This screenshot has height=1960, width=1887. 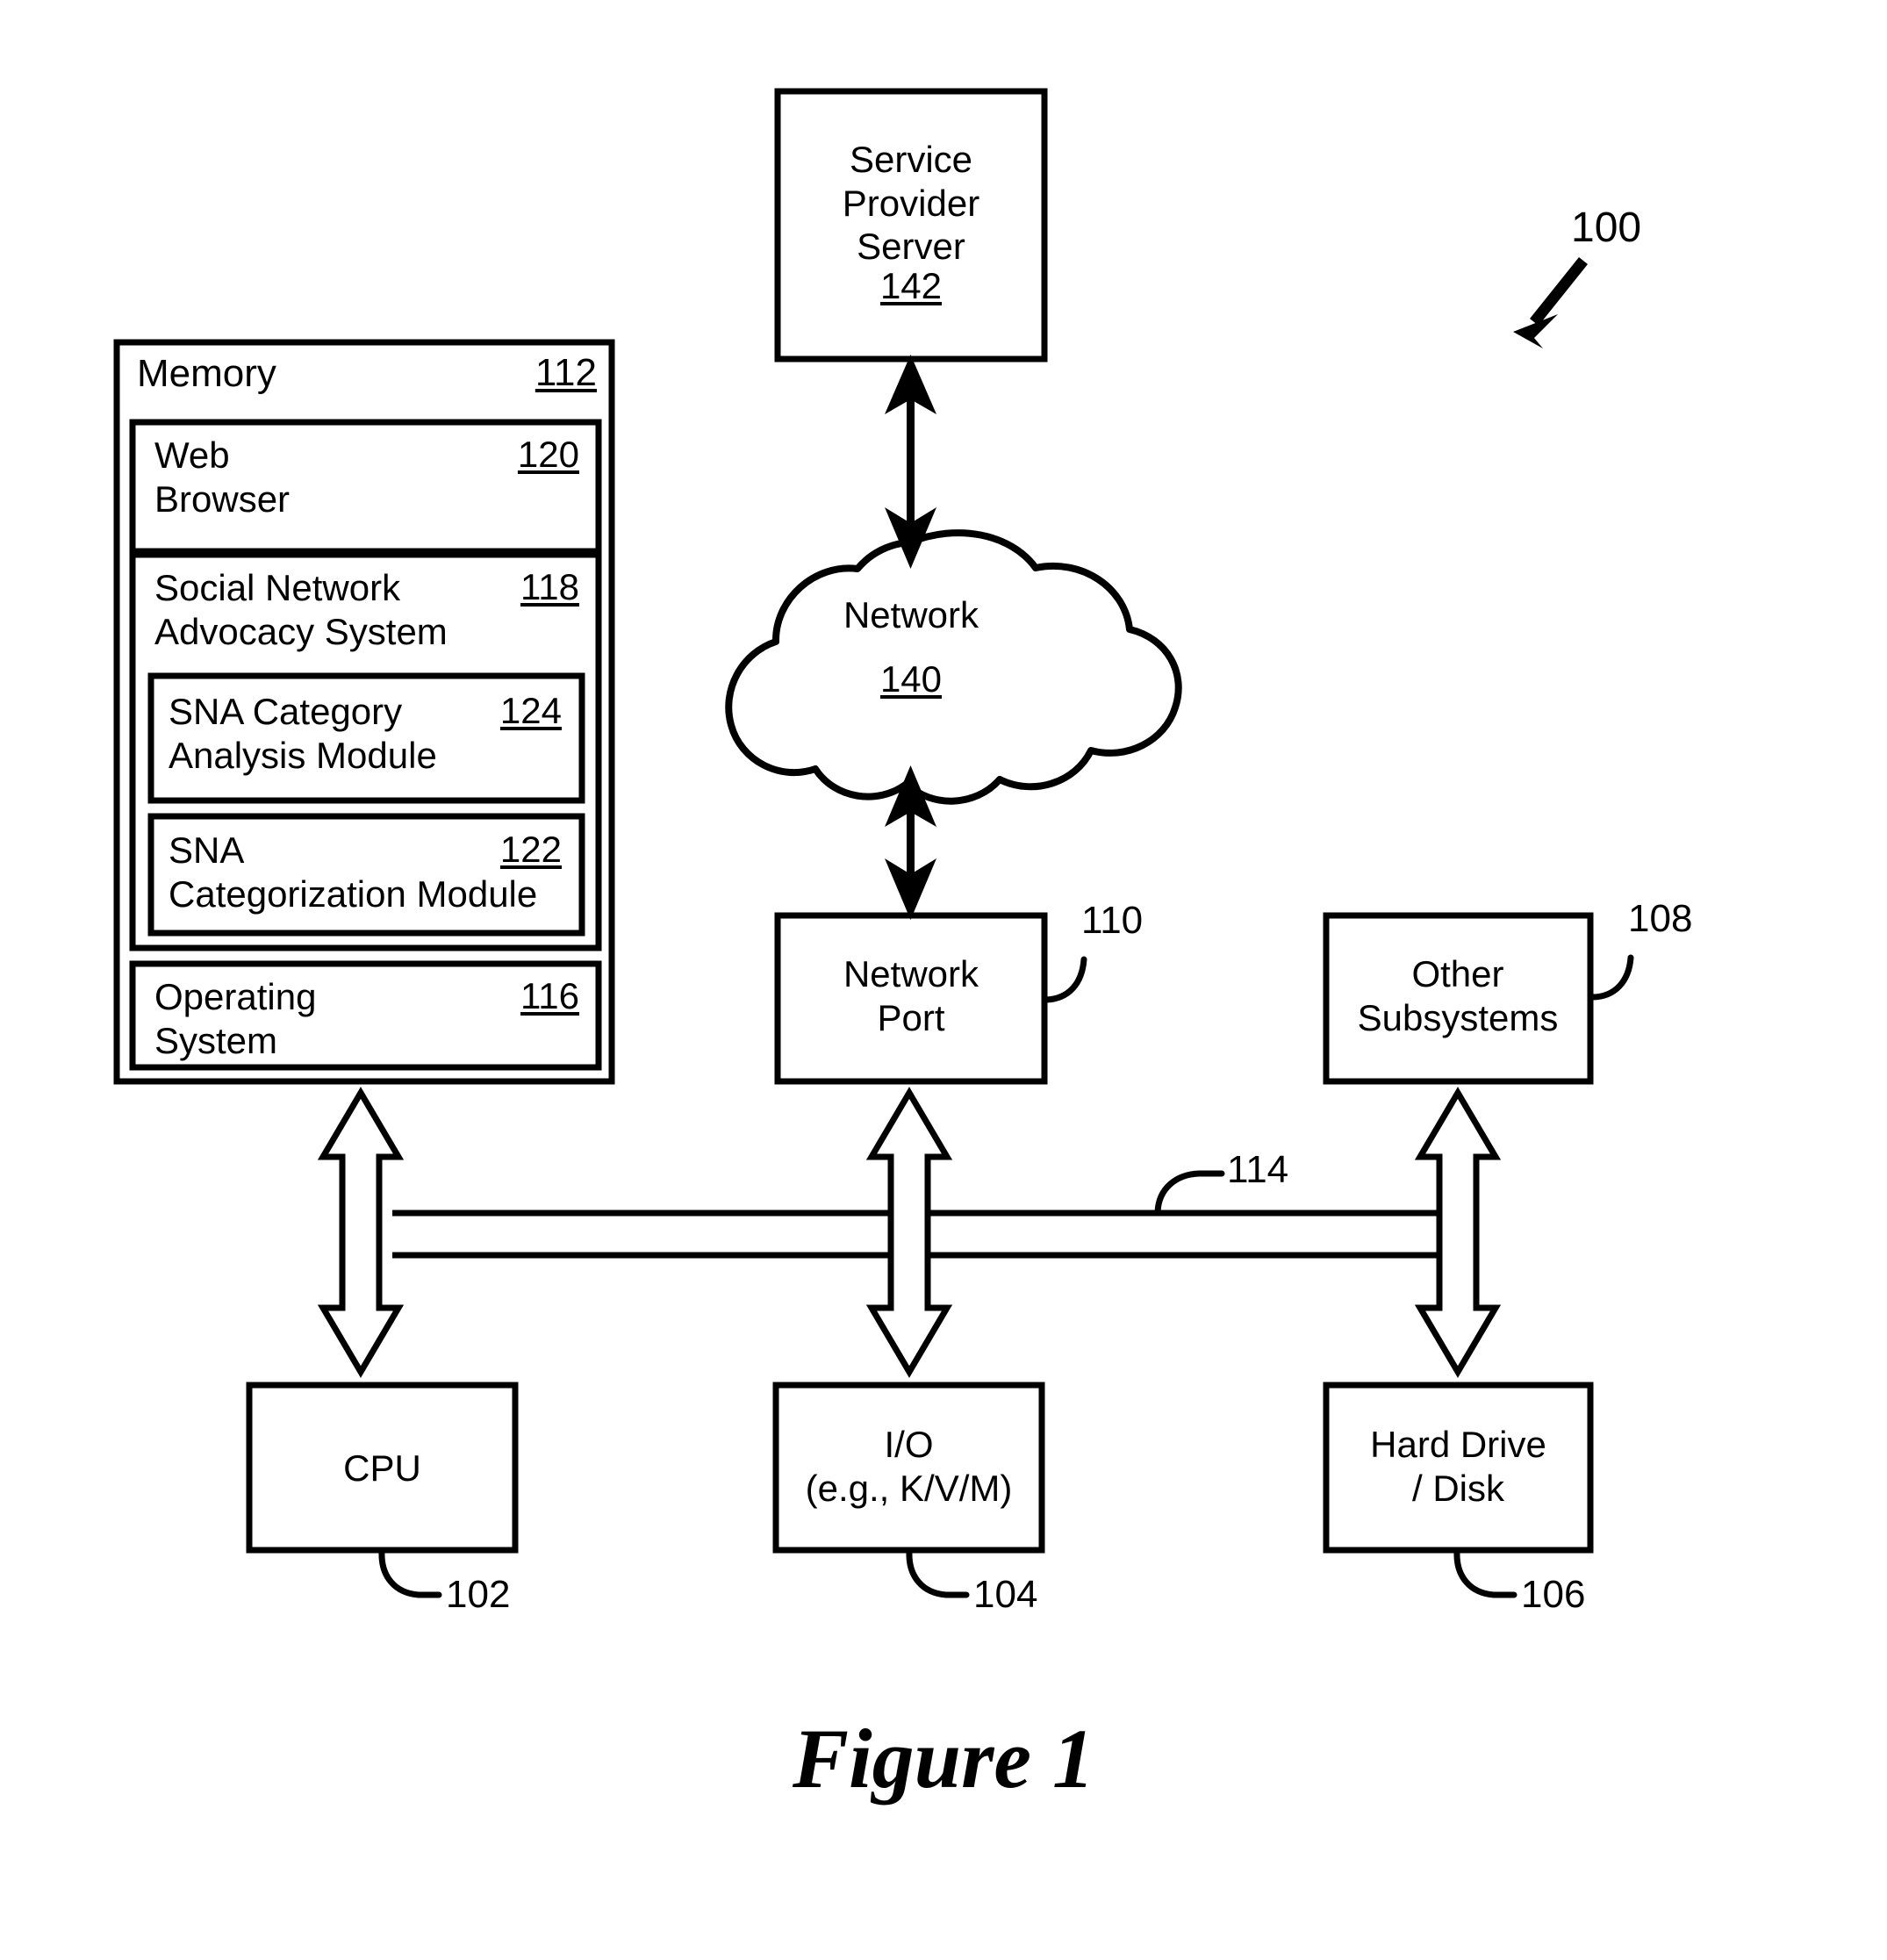 What do you see at coordinates (1005, 1594) in the screenshot?
I see `io-ref: 104` at bounding box center [1005, 1594].